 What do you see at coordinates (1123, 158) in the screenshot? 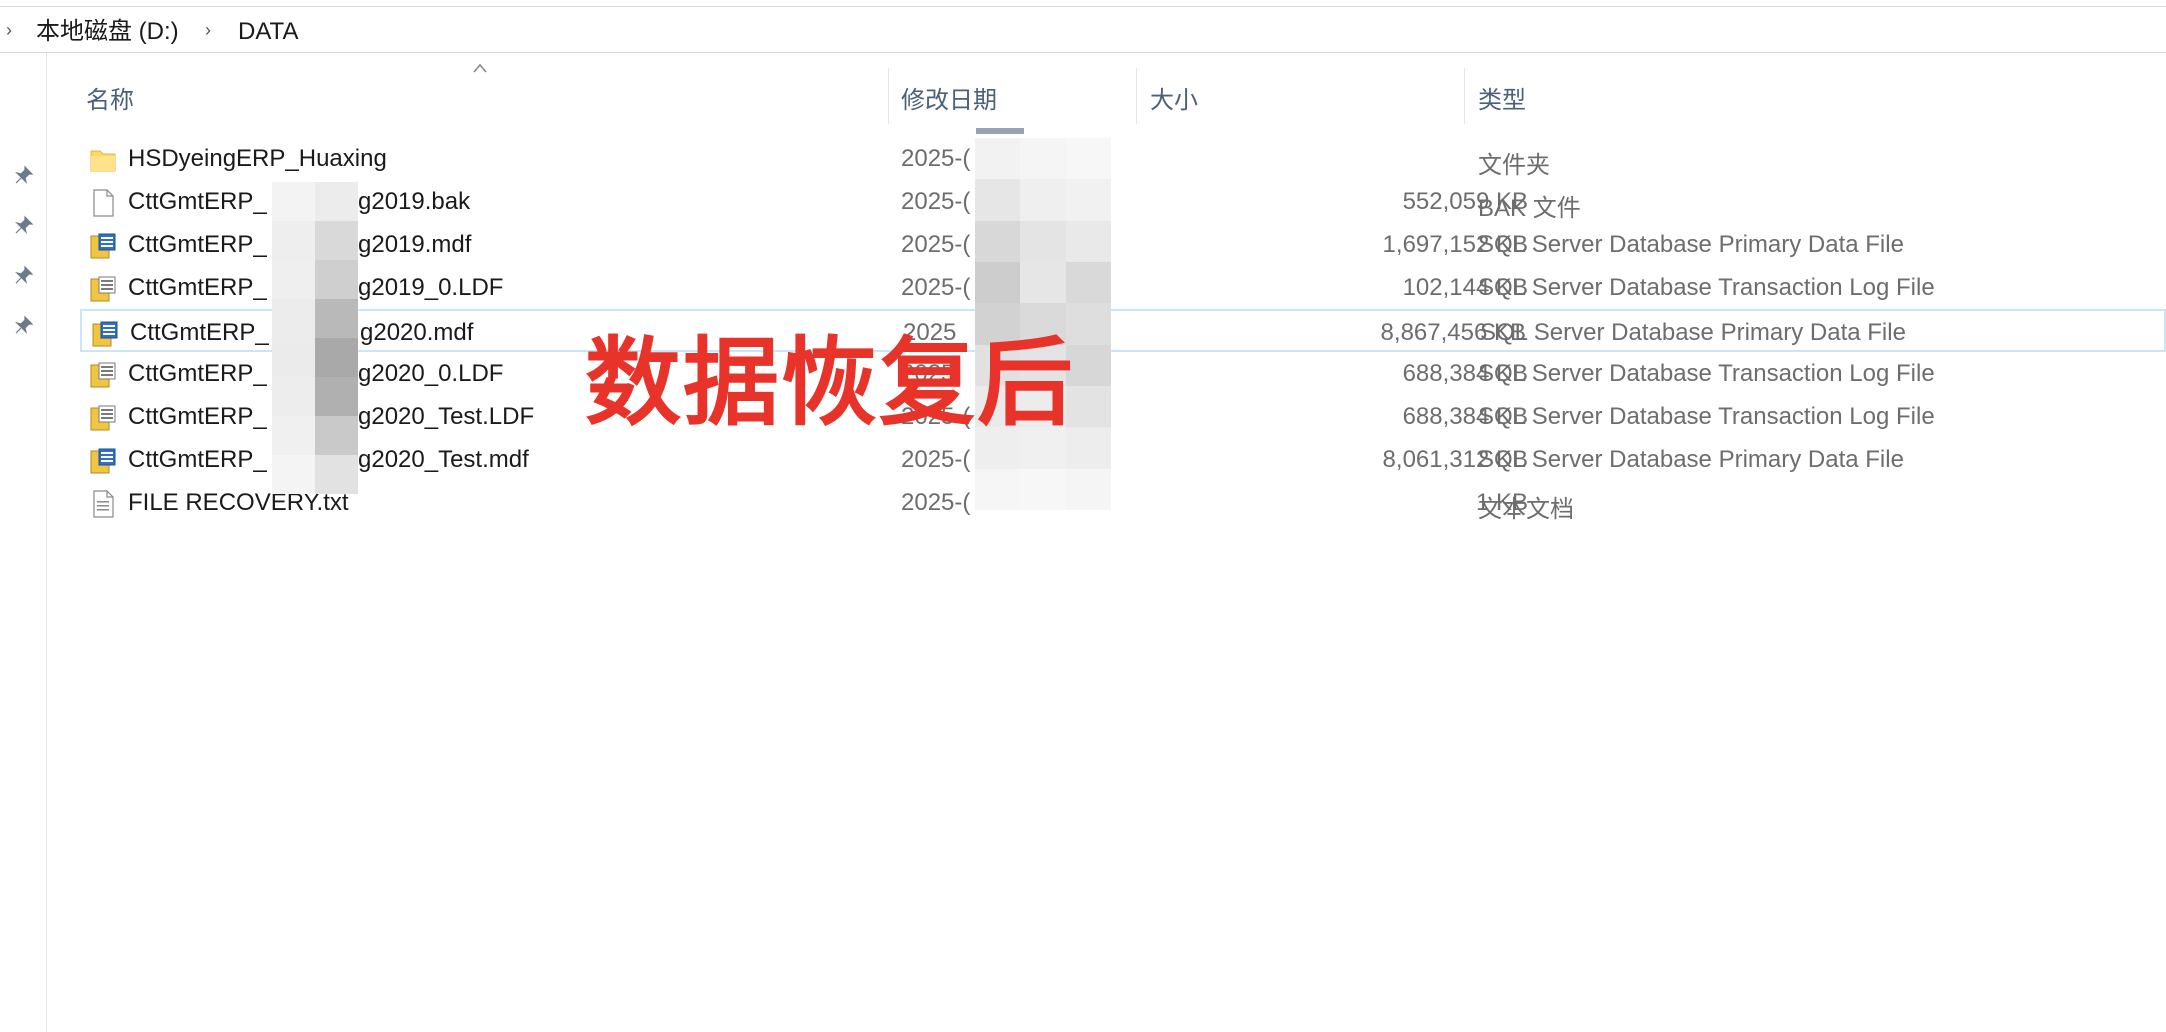
I see `list-item: HSDyeingERP_Huaxing 2025-( 文件夹` at bounding box center [1123, 158].